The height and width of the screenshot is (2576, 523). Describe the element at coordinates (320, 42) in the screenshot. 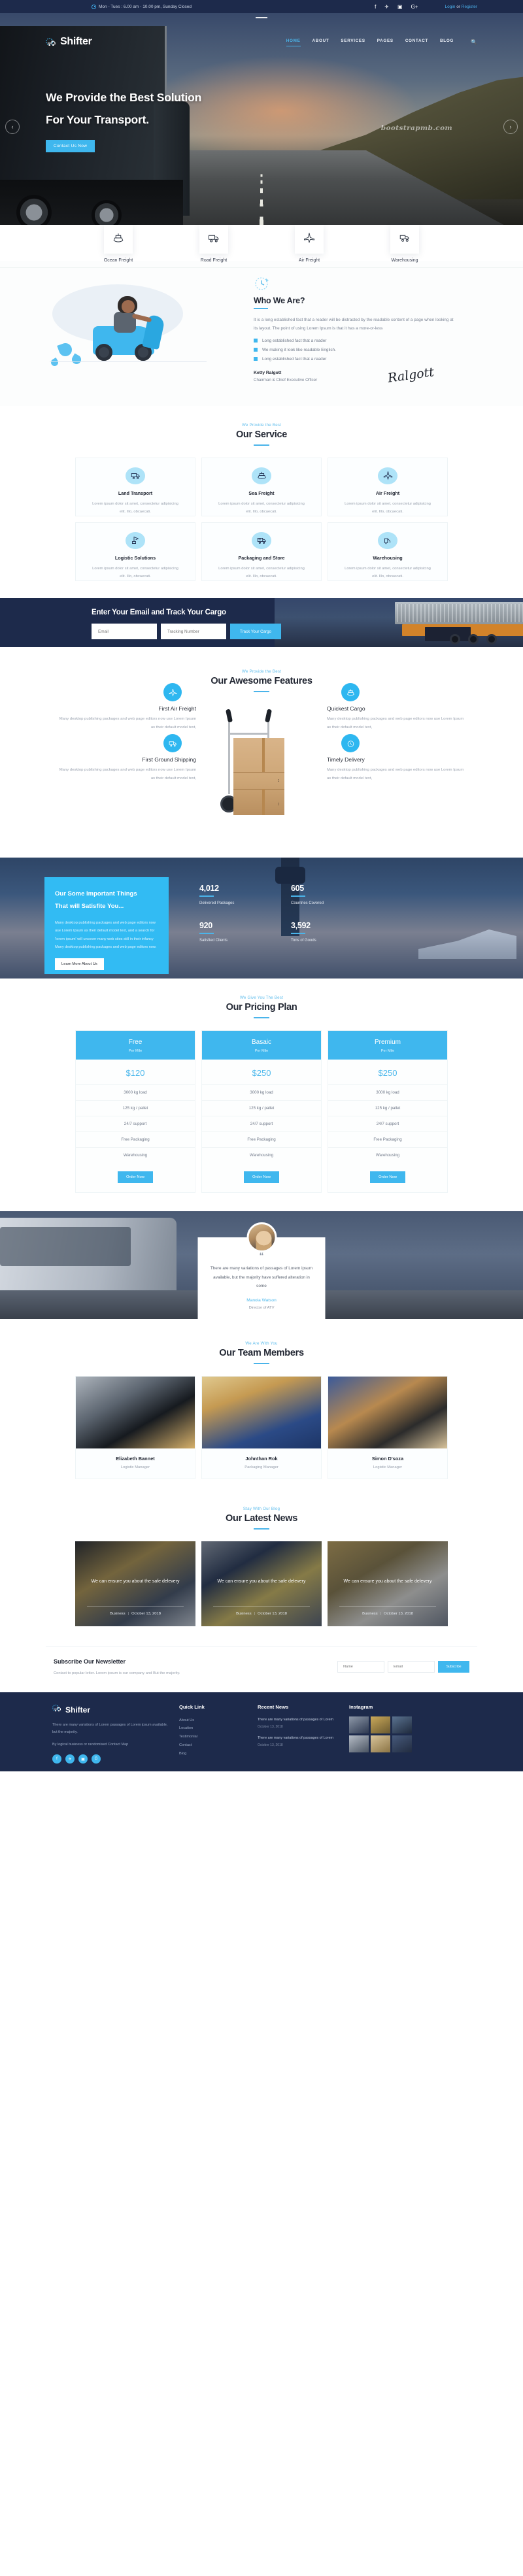

I see `nav-item-about: ABOUT` at that location.